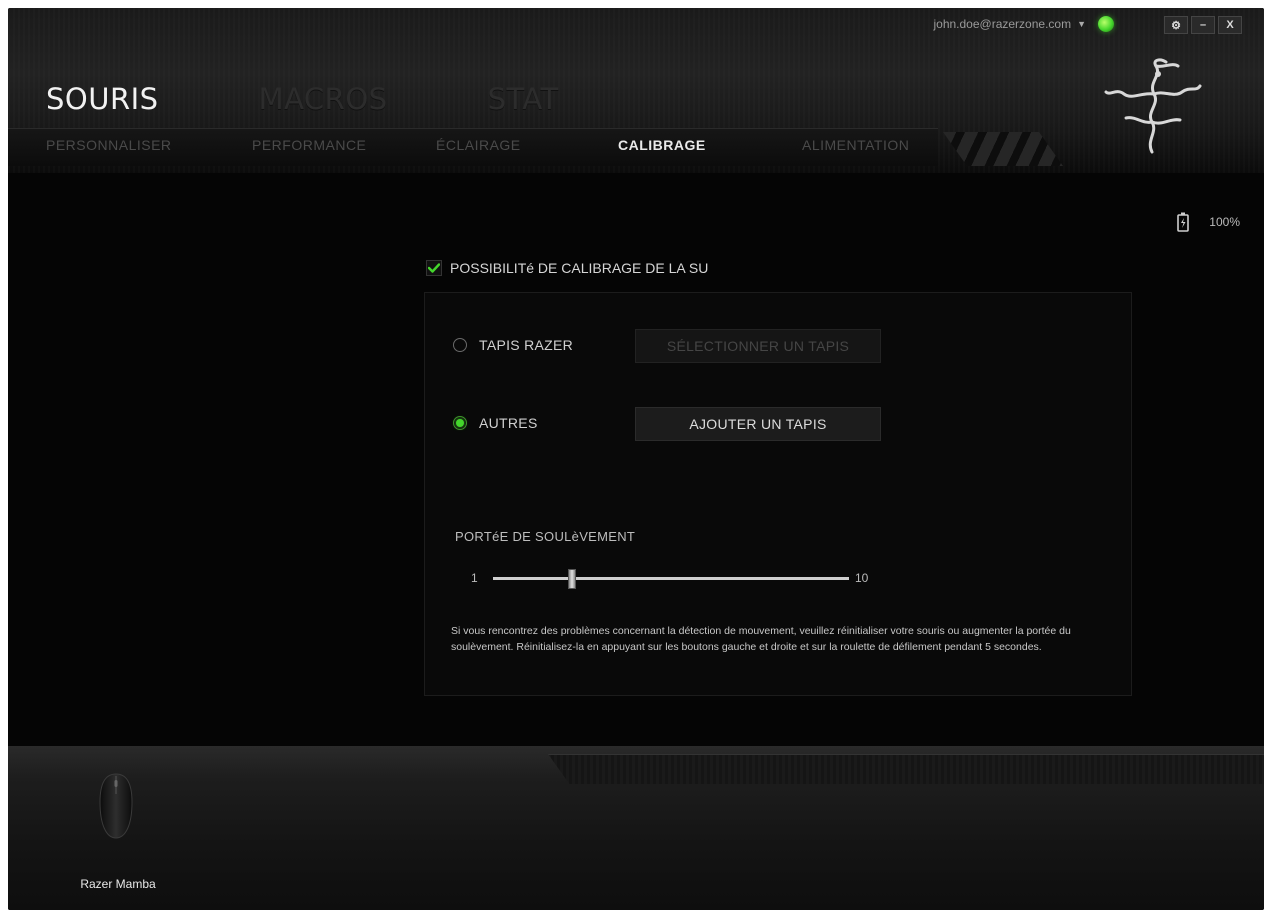 Image resolution: width=1274 pixels, height=918 pixels. Describe the element at coordinates (1002, 24) in the screenshot. I see `account-email: john.doe@razerzone.com` at that location.